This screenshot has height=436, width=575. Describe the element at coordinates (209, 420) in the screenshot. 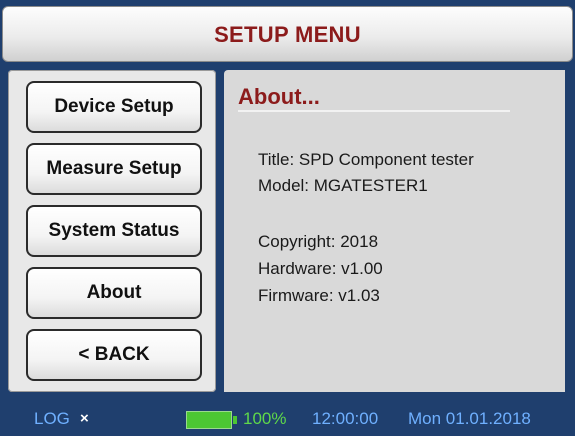

I see `battery-icon` at that location.